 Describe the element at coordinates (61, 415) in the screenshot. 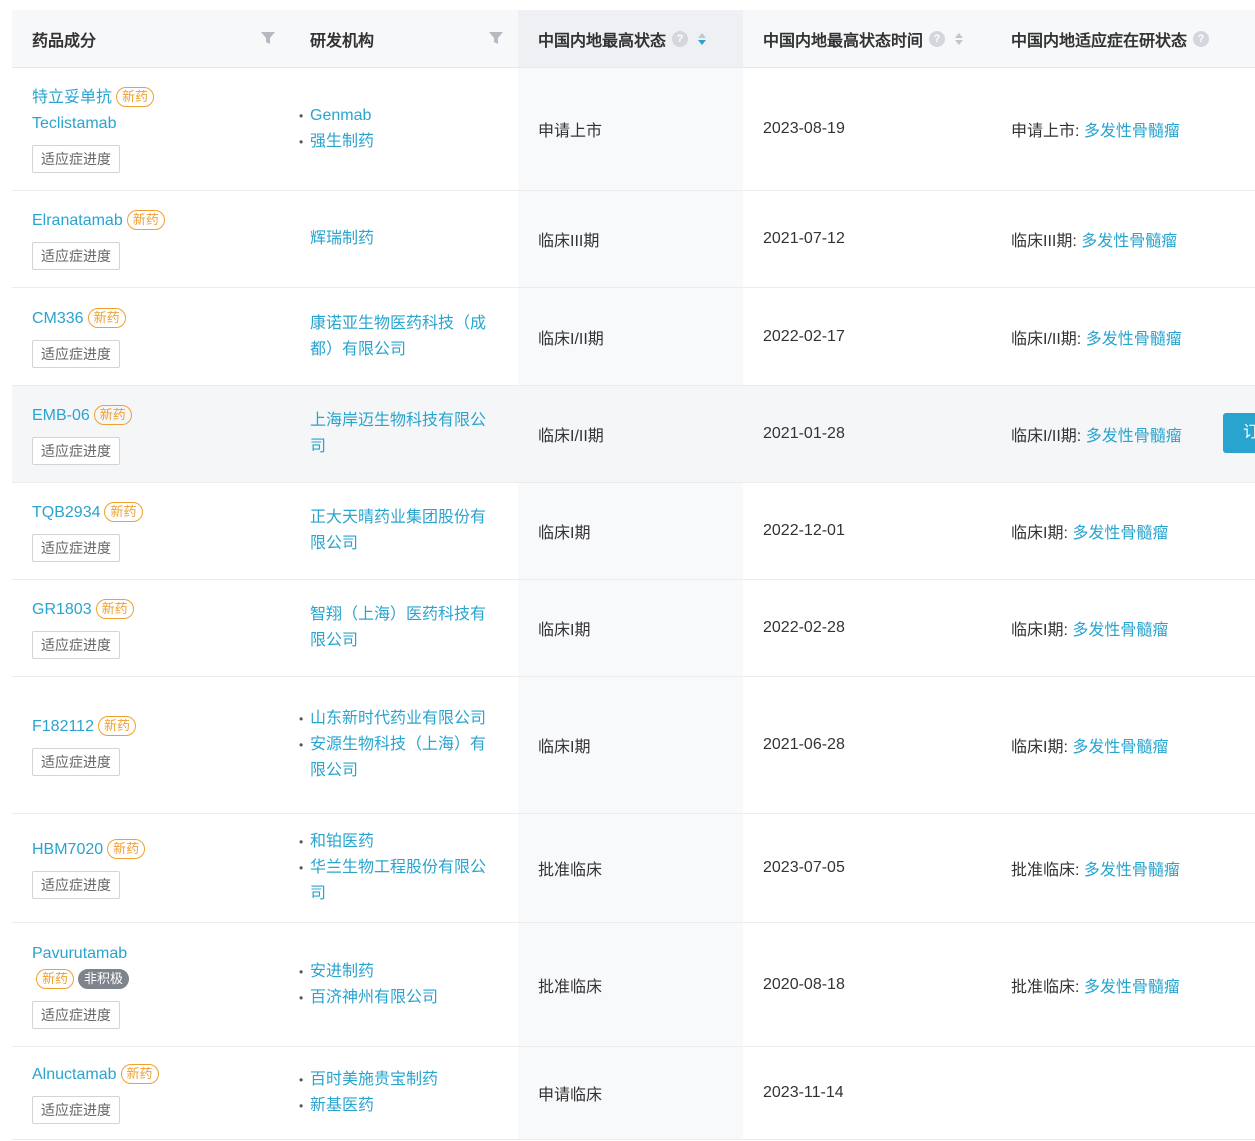

I see `drug-name-link: EMB-06` at that location.